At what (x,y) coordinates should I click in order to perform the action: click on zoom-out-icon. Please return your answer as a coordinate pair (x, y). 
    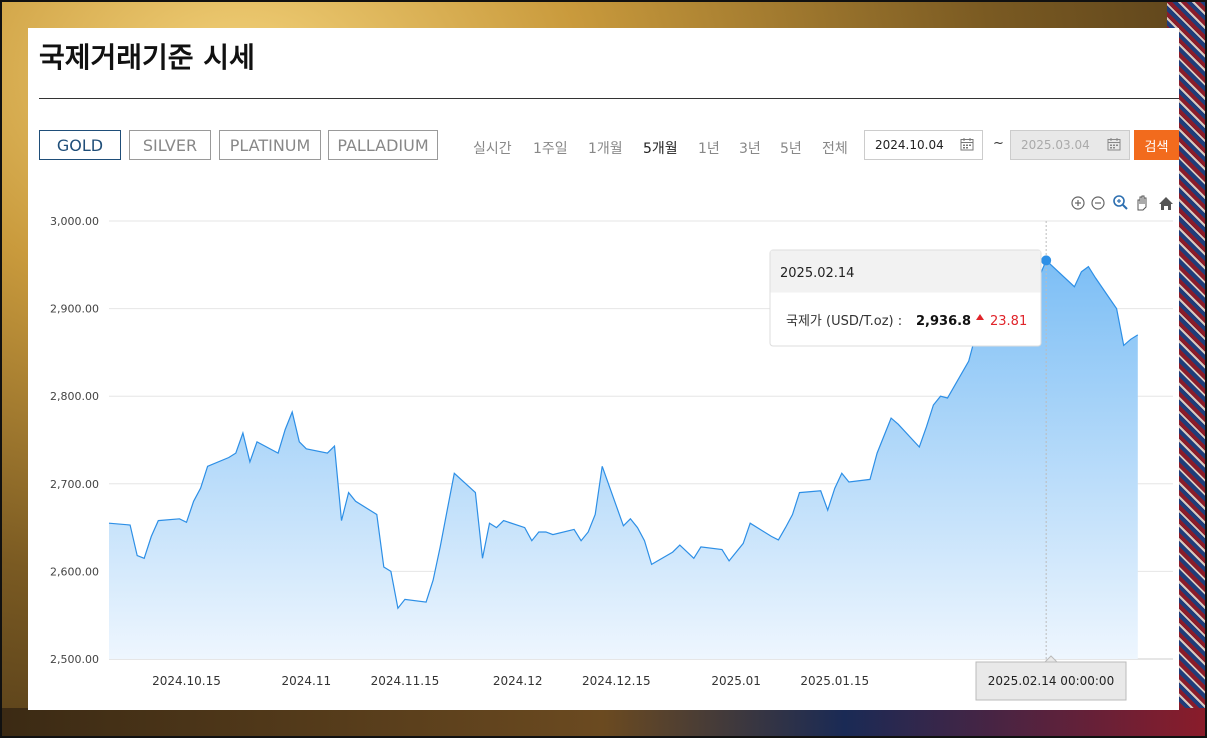
    Looking at the image, I should click on (1098, 203).